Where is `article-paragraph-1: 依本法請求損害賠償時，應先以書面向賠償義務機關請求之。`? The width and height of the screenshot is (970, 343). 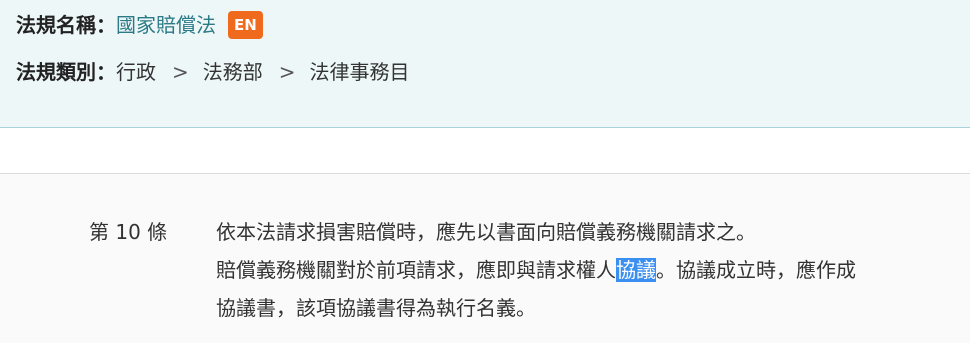
article-paragraph-1: 依本法請求損害賠償時，應先以書面向賠償義務機關請求之。 is located at coordinates (486, 232).